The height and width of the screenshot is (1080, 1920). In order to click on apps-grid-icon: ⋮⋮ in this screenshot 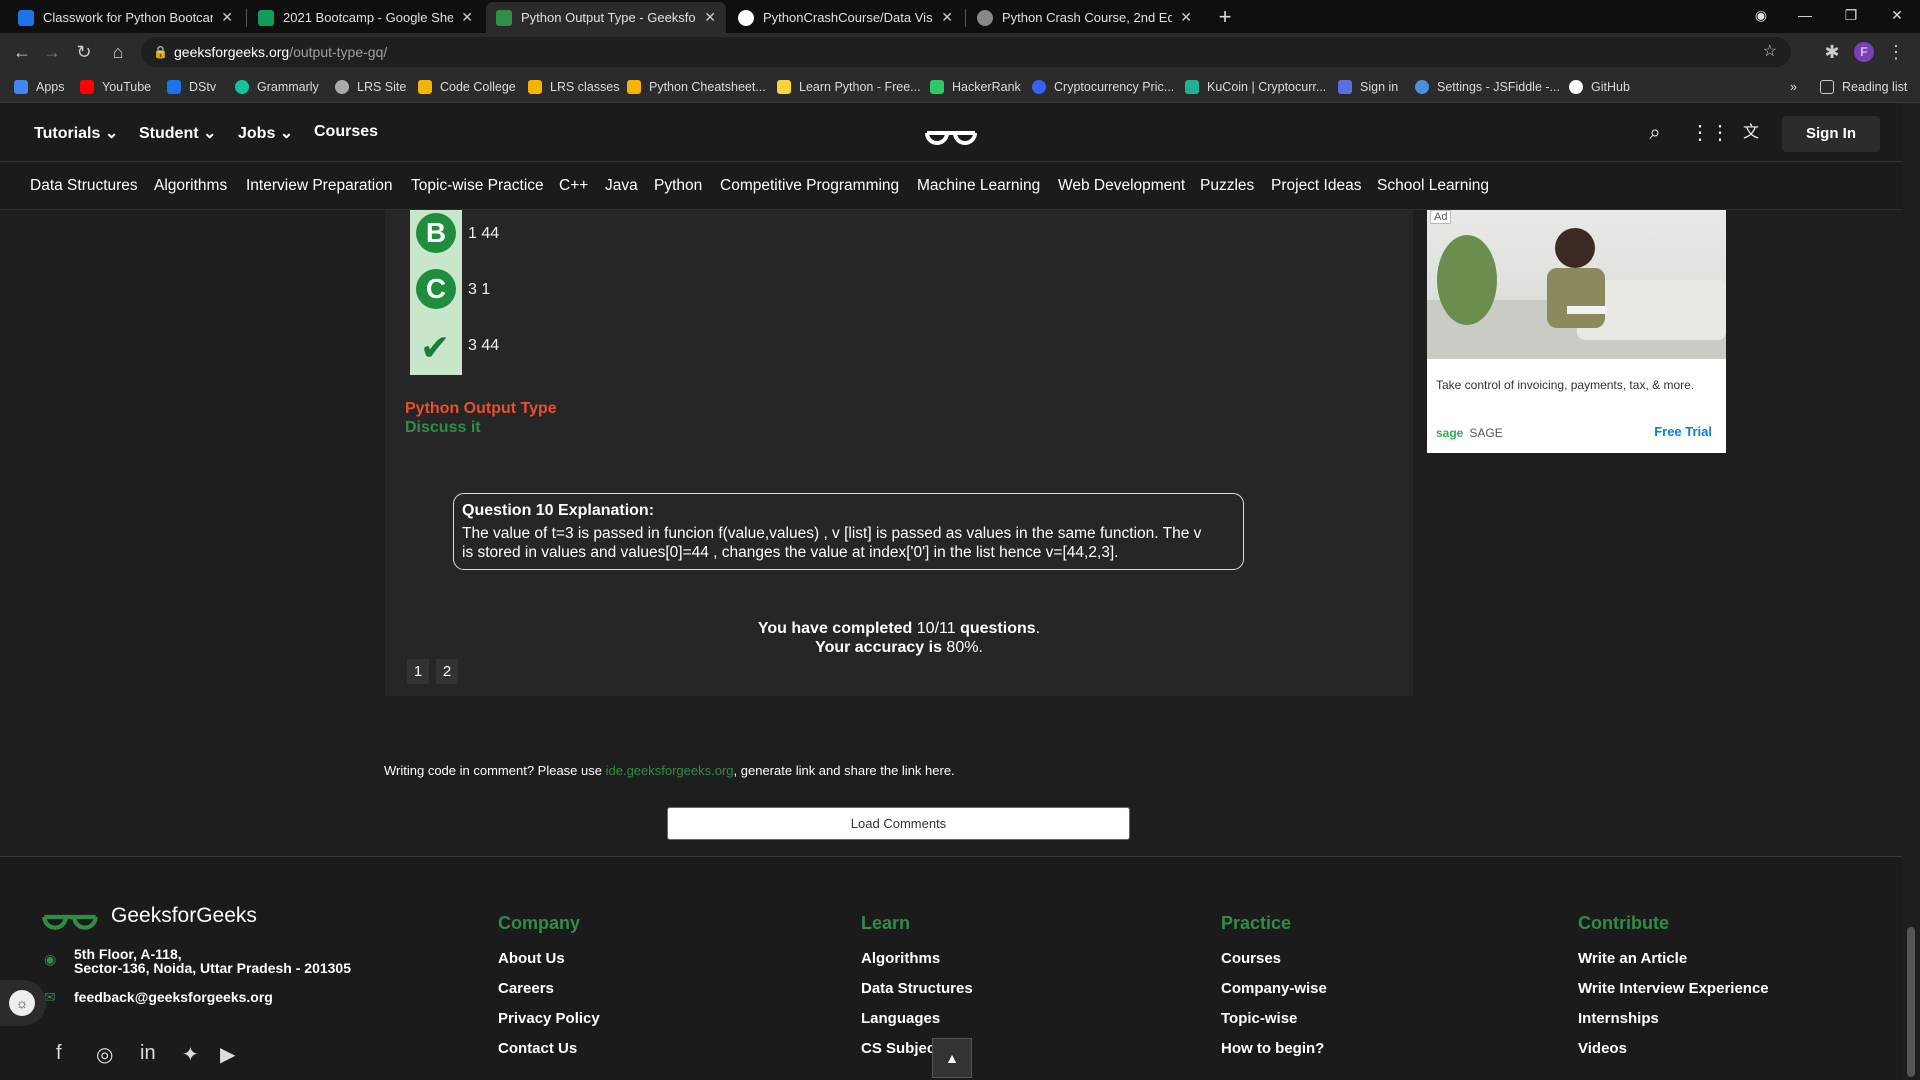, I will do `click(1710, 133)`.